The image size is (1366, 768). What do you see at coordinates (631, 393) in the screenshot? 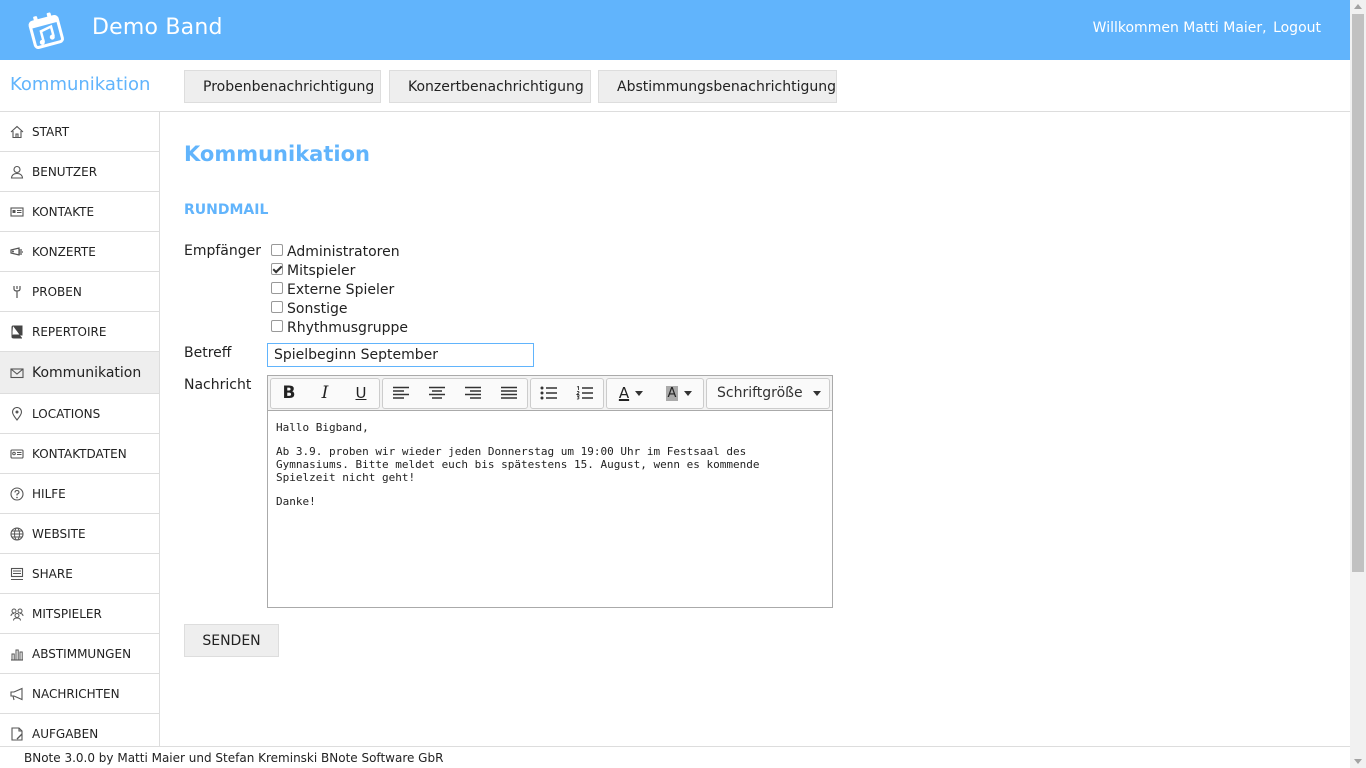
I see `font-color-button: A` at bounding box center [631, 393].